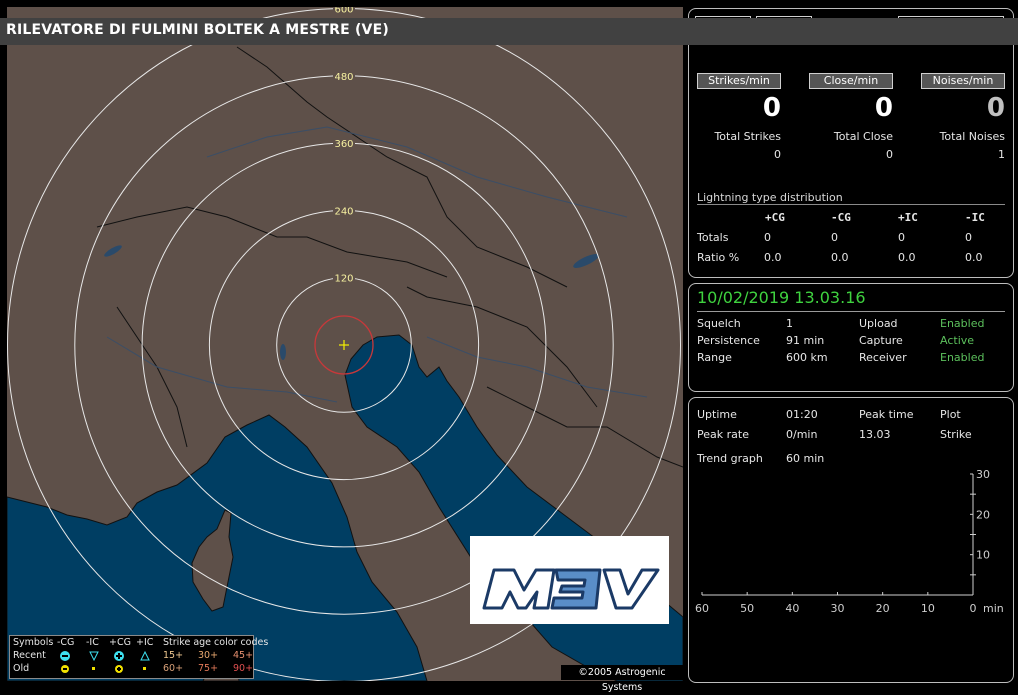  What do you see at coordinates (173, 668) in the screenshot?
I see `age-60: 60+` at bounding box center [173, 668].